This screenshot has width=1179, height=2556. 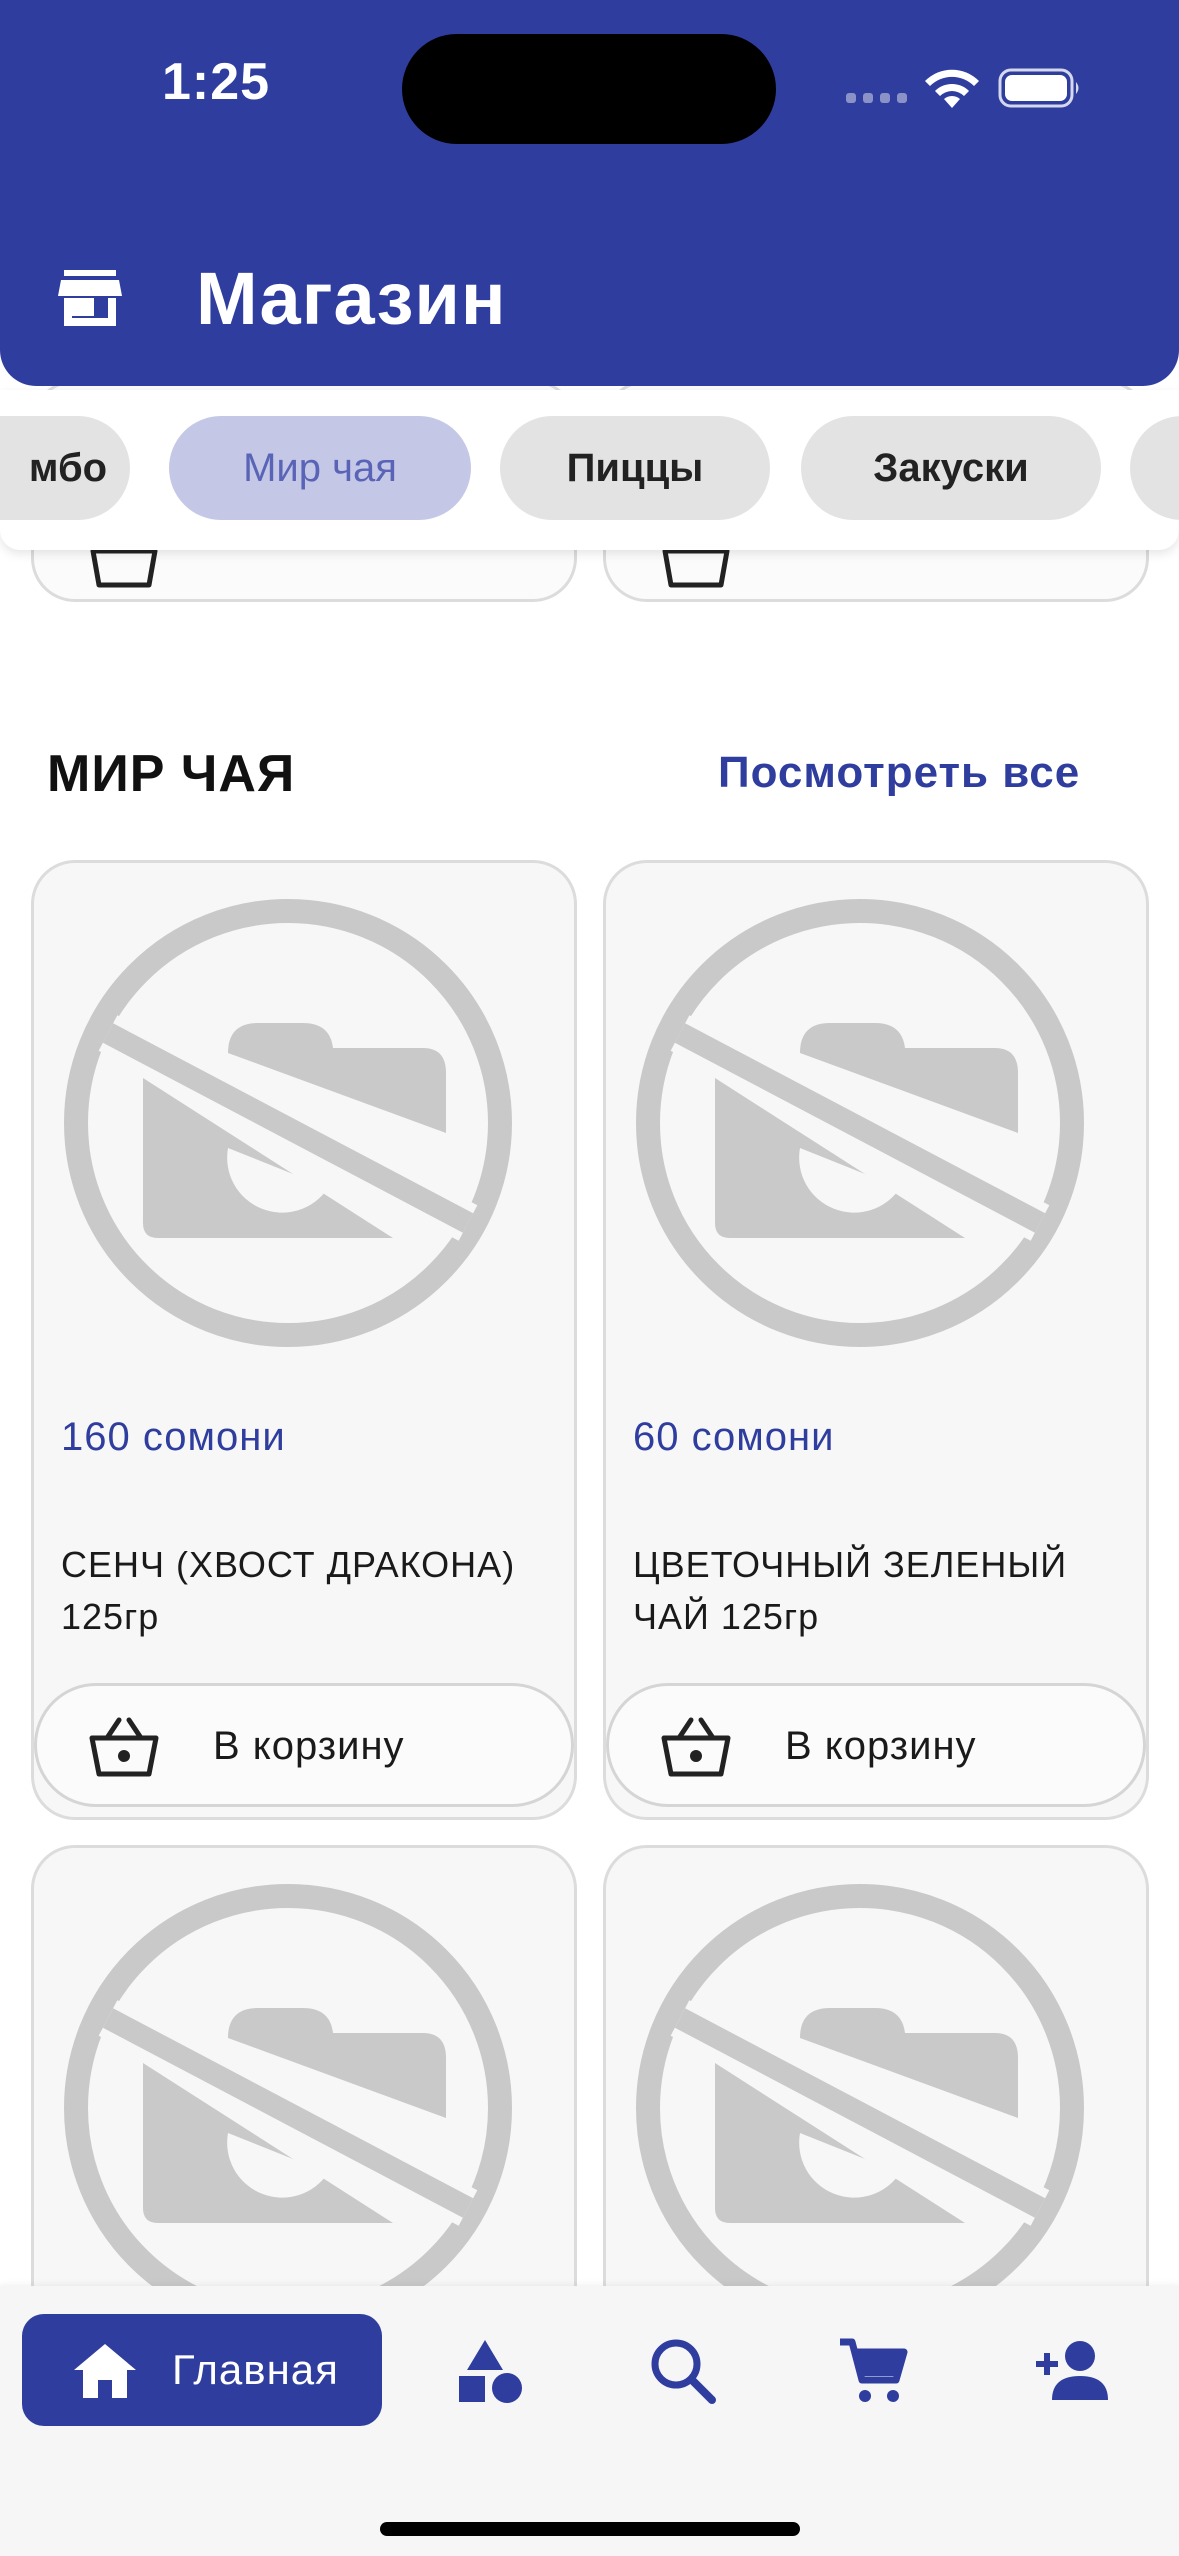 I want to click on chip-tea-world: Мир чая, so click(x=320, y=468).